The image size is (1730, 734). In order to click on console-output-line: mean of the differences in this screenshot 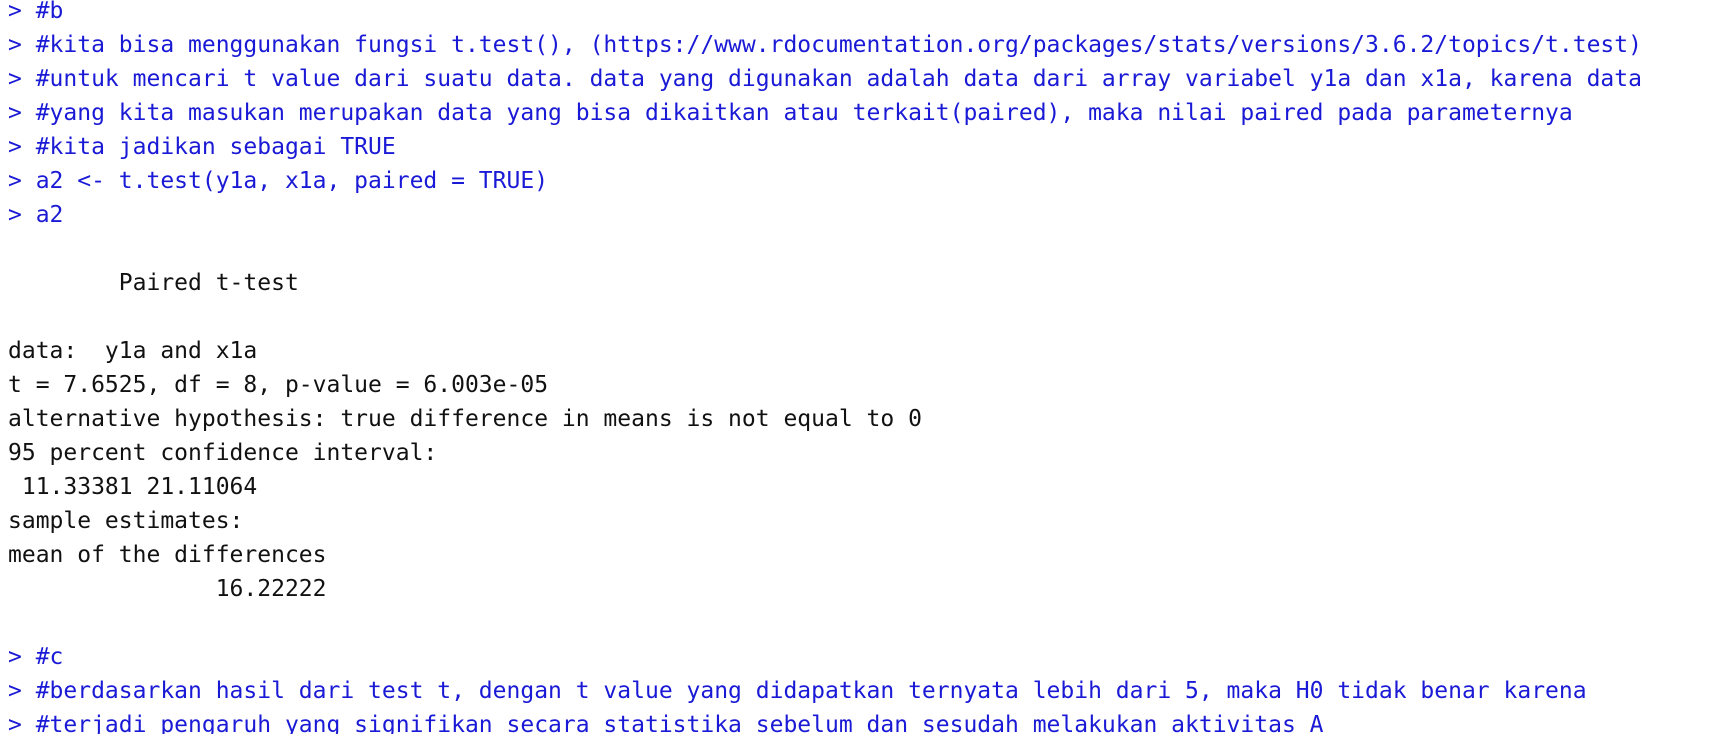, I will do `click(167, 555)`.